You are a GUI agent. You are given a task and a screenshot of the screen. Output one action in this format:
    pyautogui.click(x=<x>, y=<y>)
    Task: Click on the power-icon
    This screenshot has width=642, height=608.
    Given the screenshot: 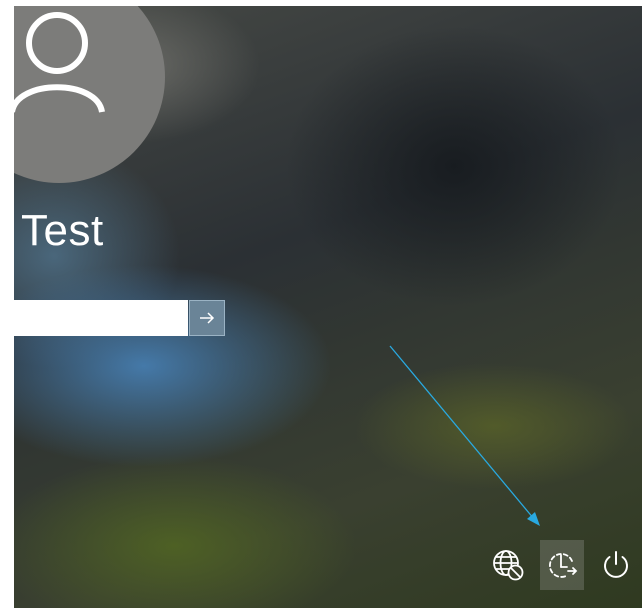 What is the action you would take?
    pyautogui.click(x=616, y=564)
    